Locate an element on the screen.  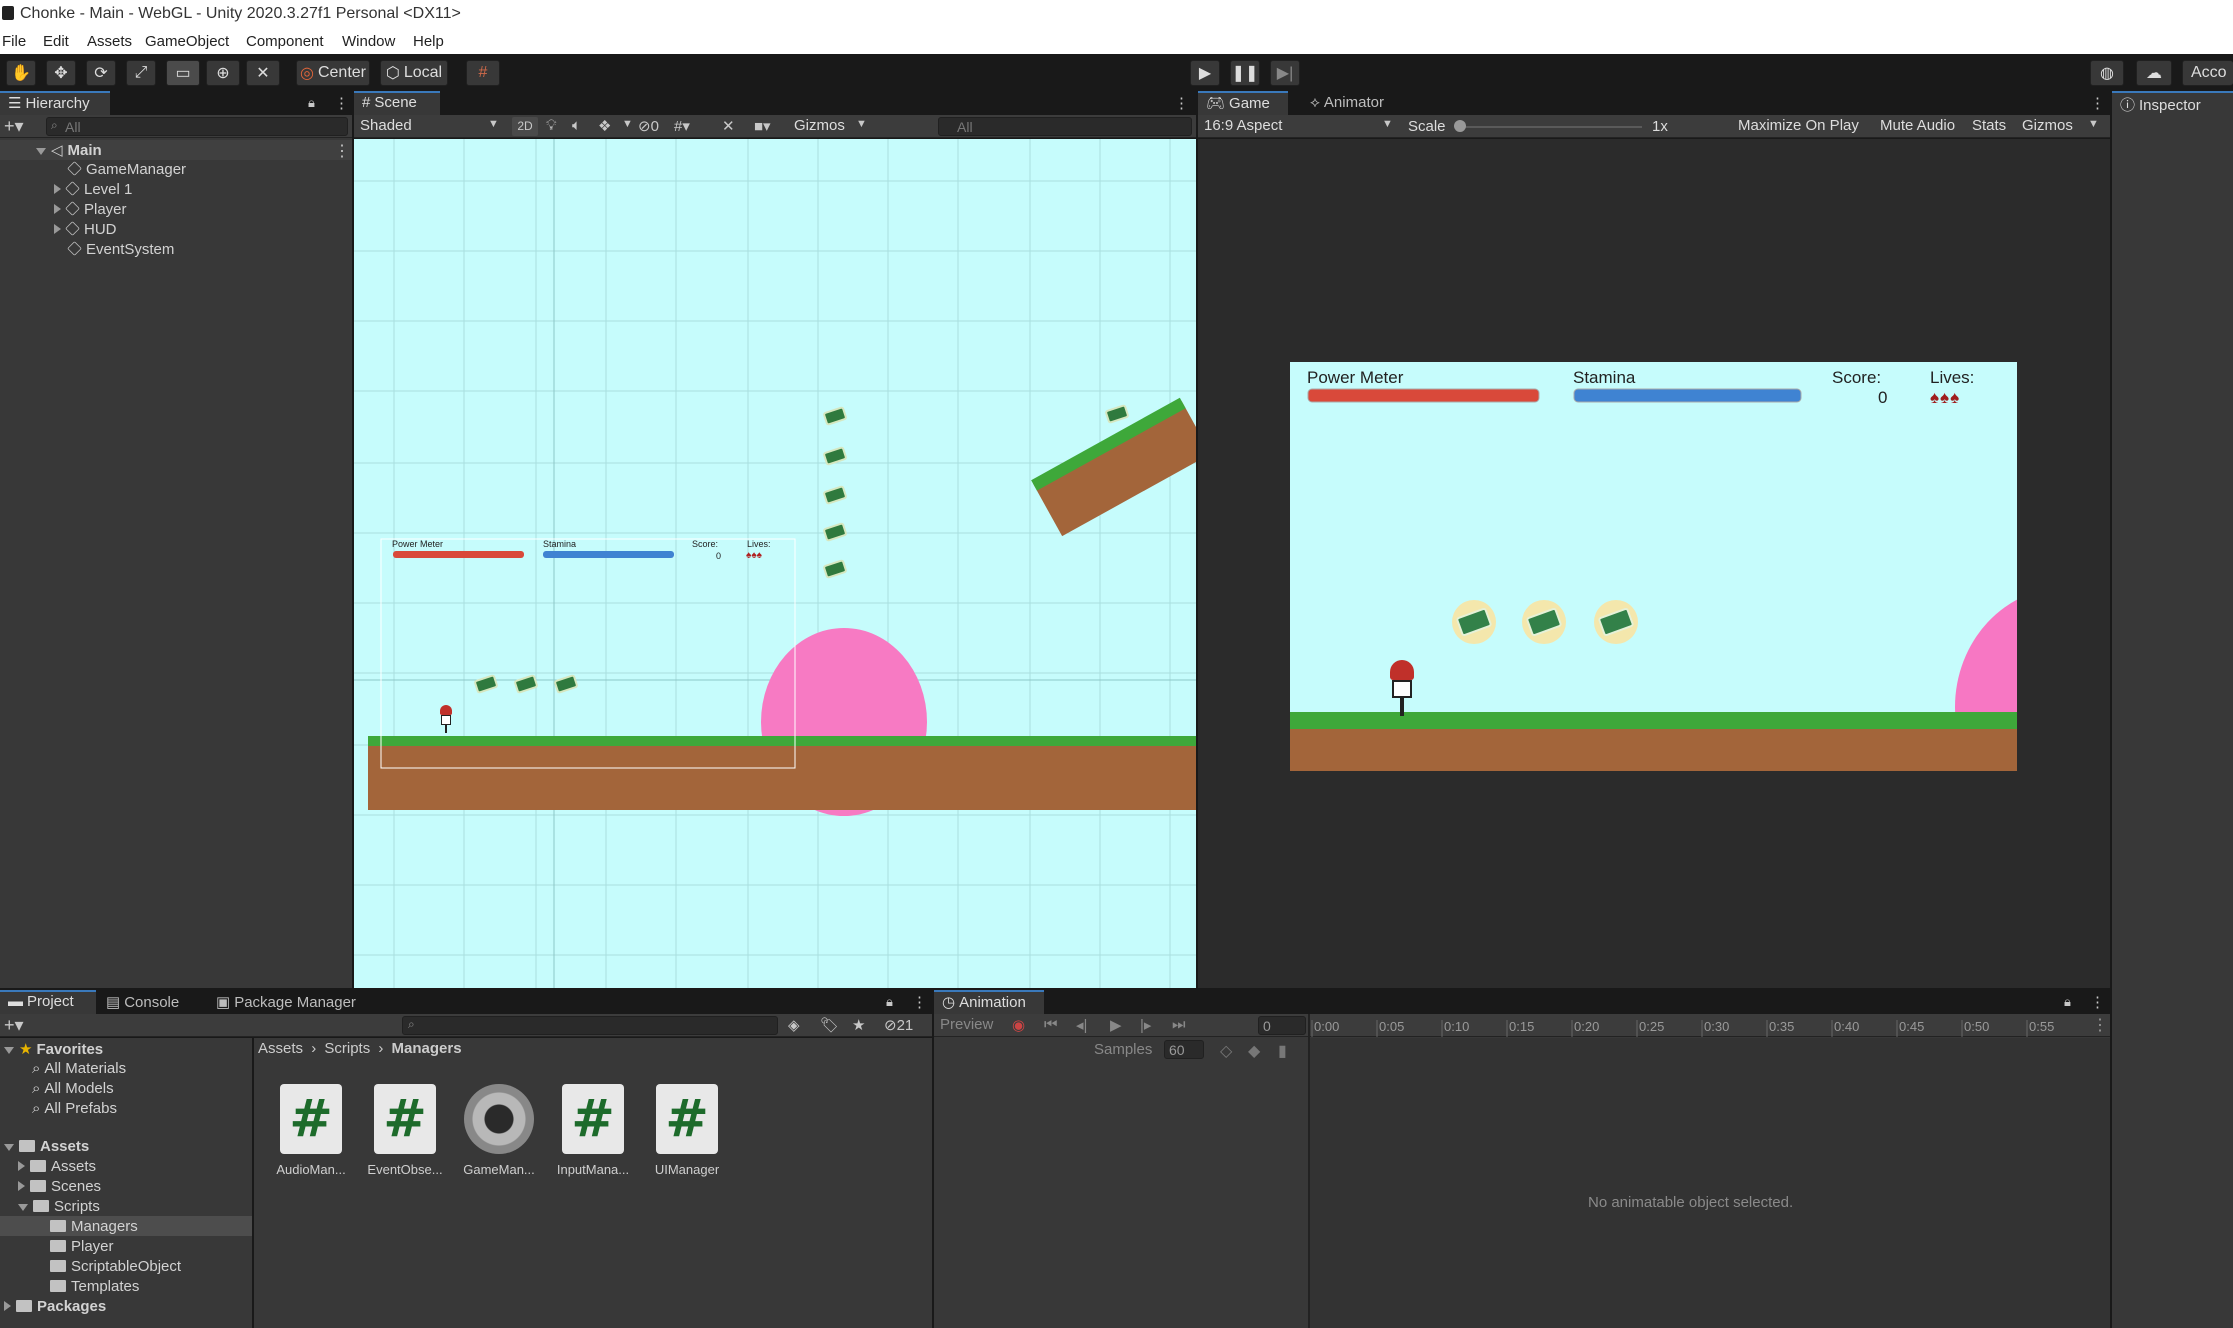
transform-tool-icon: ⊕ is located at coordinates (223, 73).